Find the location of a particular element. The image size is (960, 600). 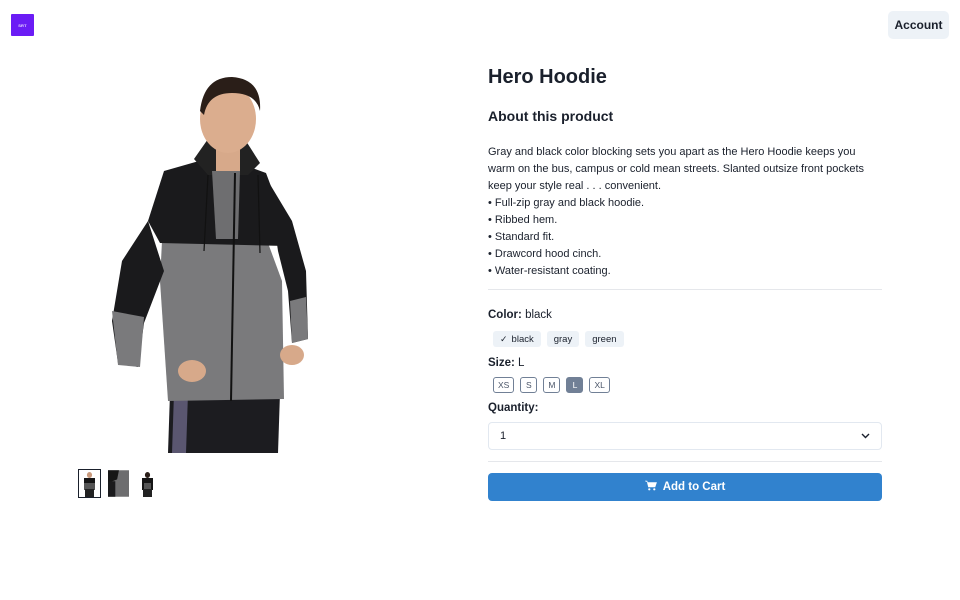

color-options: ✓ black gray green is located at coordinates (687, 339).